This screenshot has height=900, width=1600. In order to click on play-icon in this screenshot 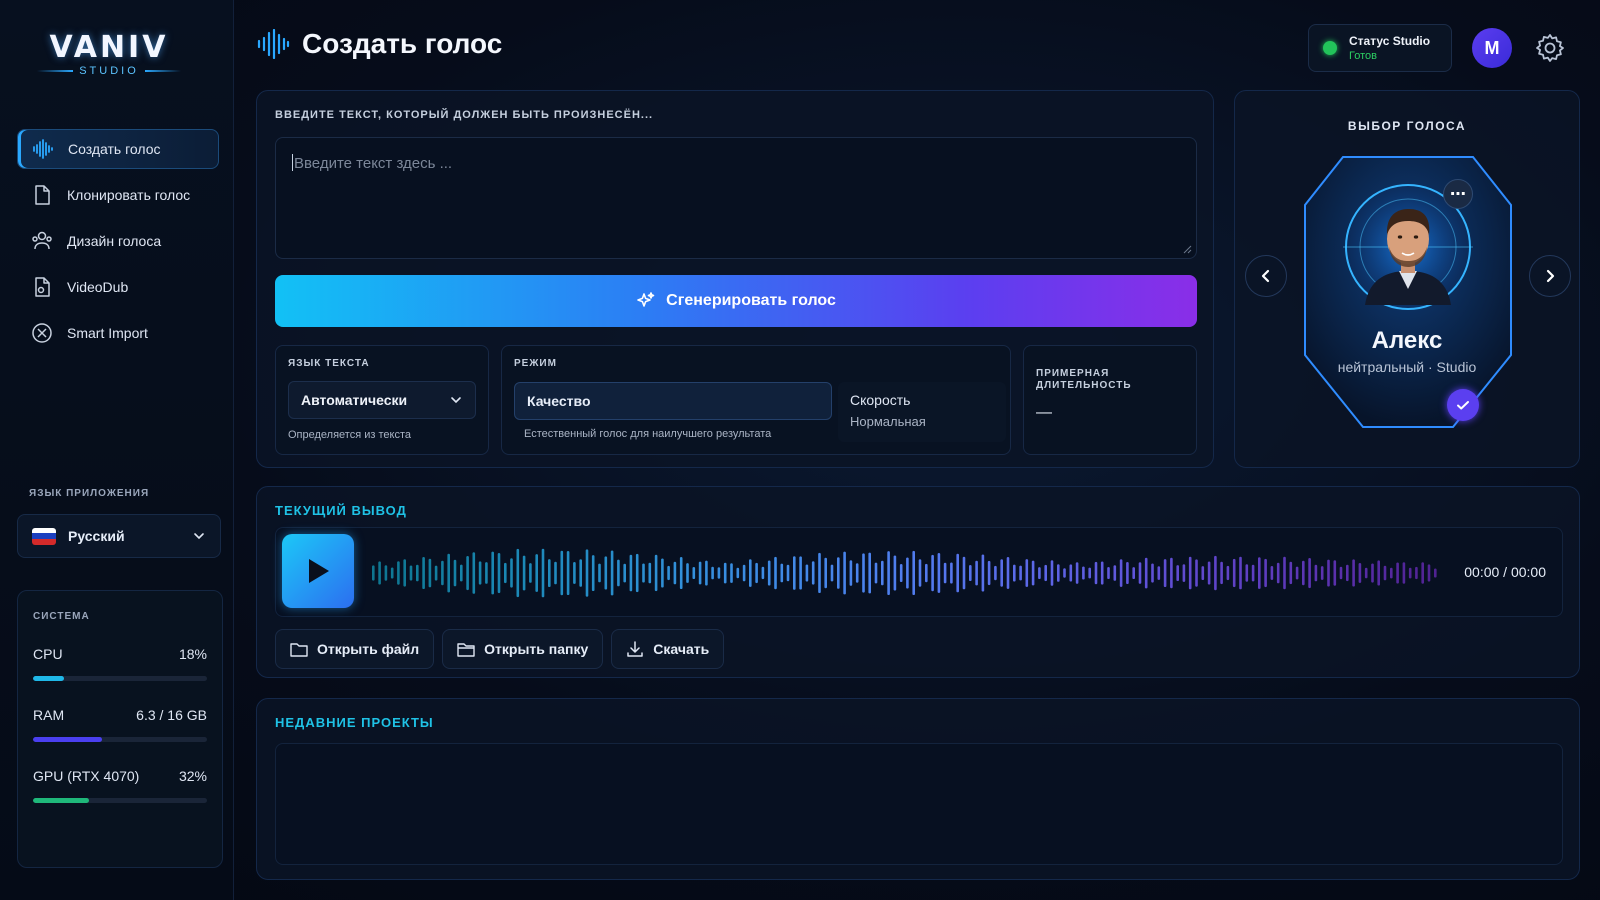, I will do `click(319, 571)`.